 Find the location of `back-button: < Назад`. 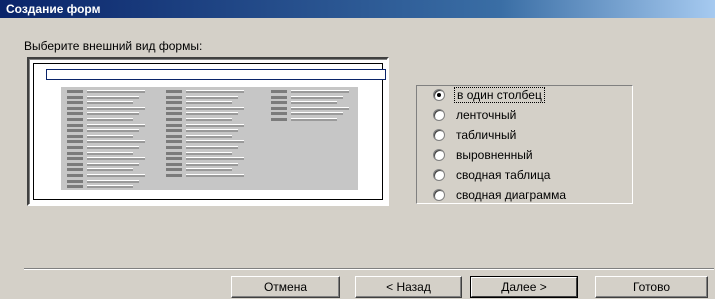

back-button: < Назад is located at coordinates (408, 287).